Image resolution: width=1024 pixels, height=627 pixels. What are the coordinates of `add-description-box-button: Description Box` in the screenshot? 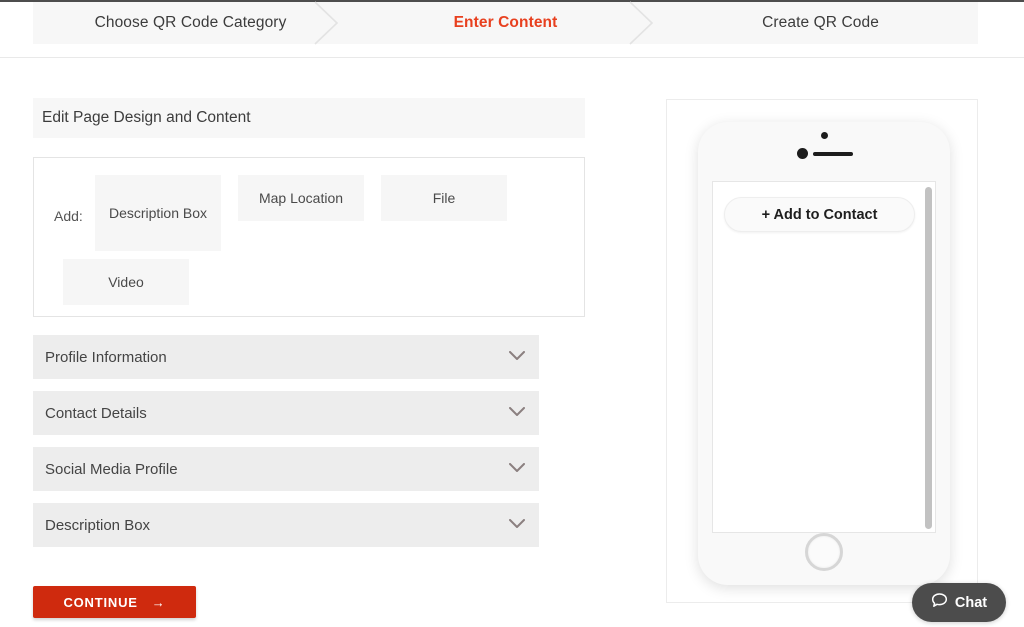 It's located at (158, 213).